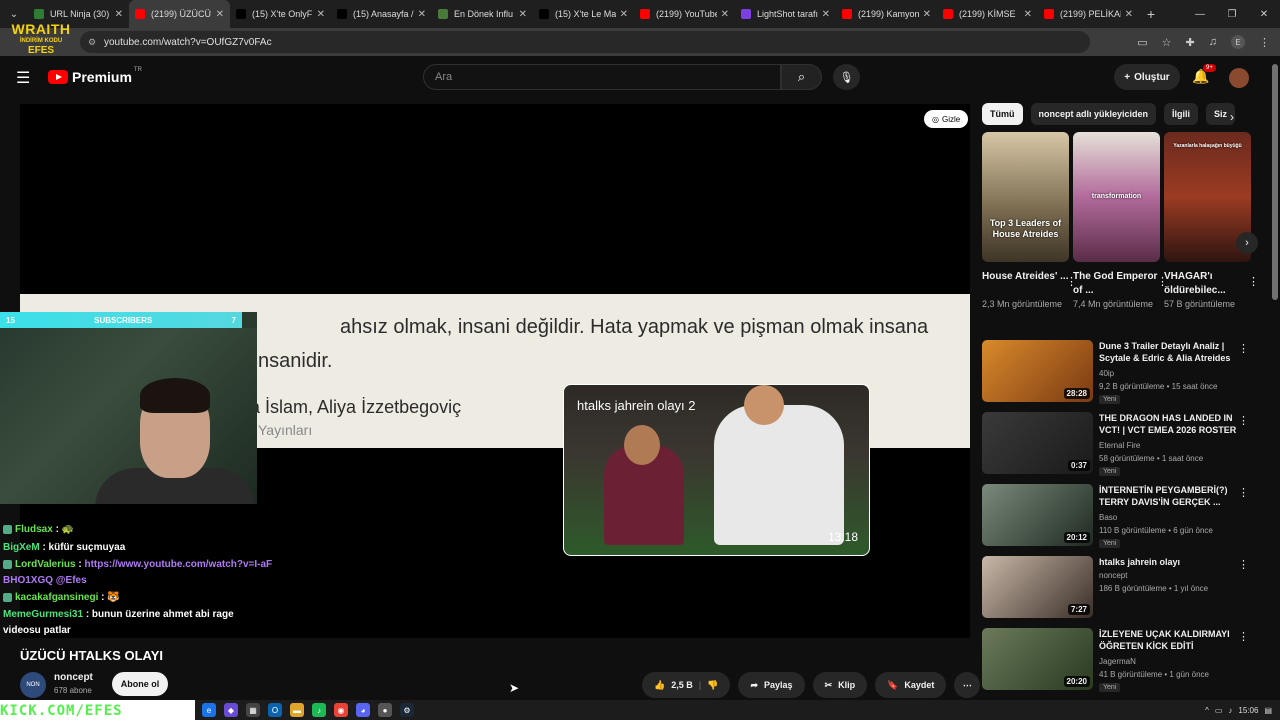 The width and height of the screenshot is (1280, 720). What do you see at coordinates (1147, 77) in the screenshot?
I see `create-button: + Oluştur` at bounding box center [1147, 77].